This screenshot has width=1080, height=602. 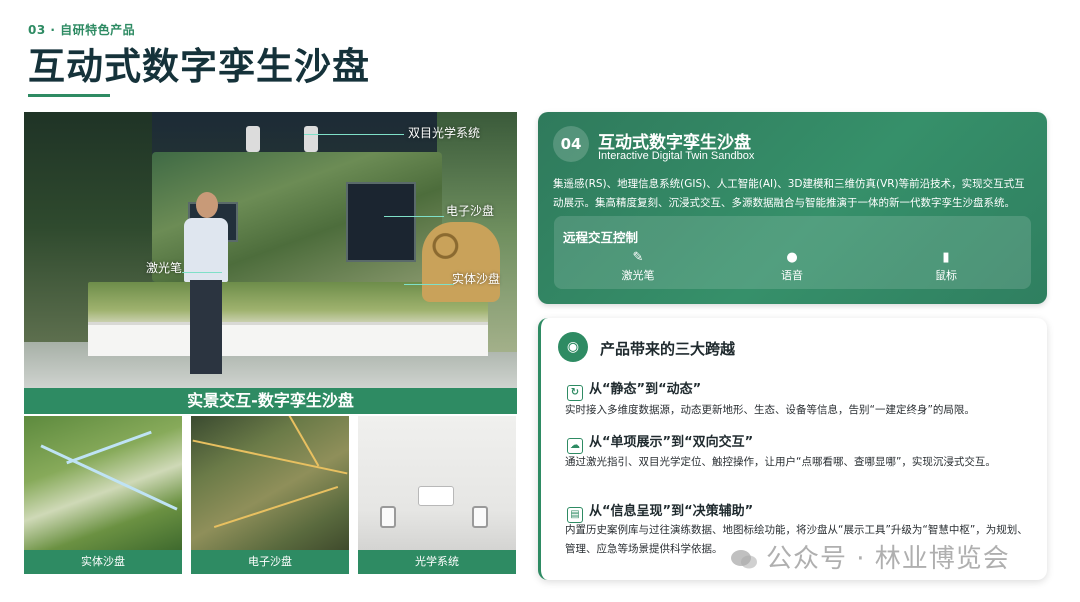 I want to click on remote-item-voice: ● 语音, so click(x=792, y=266).